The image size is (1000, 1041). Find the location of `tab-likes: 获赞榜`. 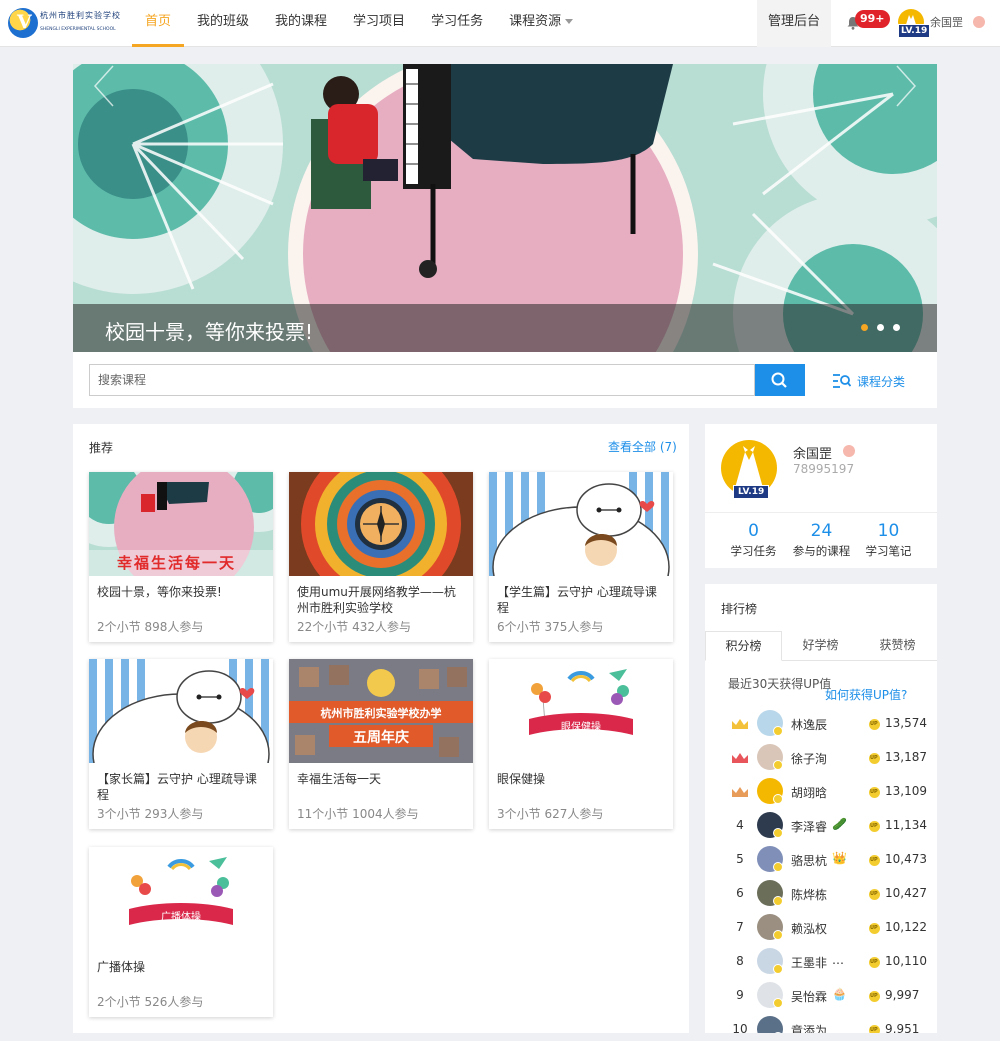

tab-likes: 获赞榜 is located at coordinates (897, 646).